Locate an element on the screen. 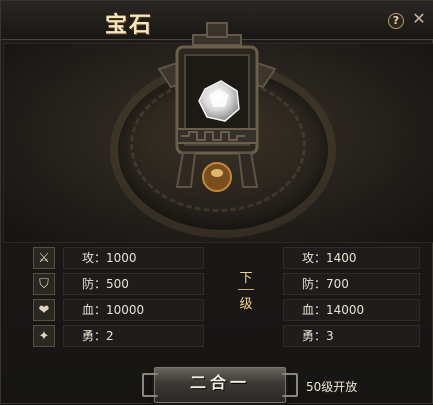 The height and width of the screenshot is (405, 433). next-courage: 勇：3 is located at coordinates (351, 336).